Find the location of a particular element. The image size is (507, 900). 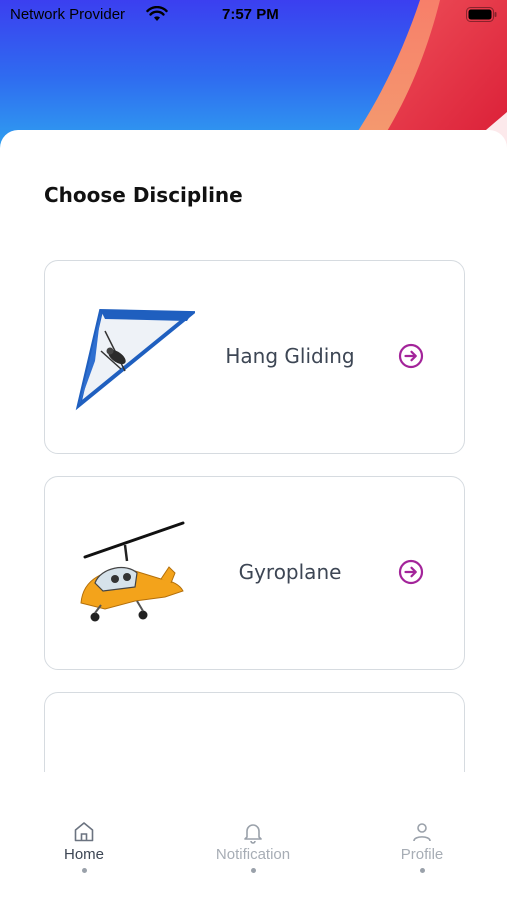

status-bar: Network Provider 7:57 PM is located at coordinates (253, 16).